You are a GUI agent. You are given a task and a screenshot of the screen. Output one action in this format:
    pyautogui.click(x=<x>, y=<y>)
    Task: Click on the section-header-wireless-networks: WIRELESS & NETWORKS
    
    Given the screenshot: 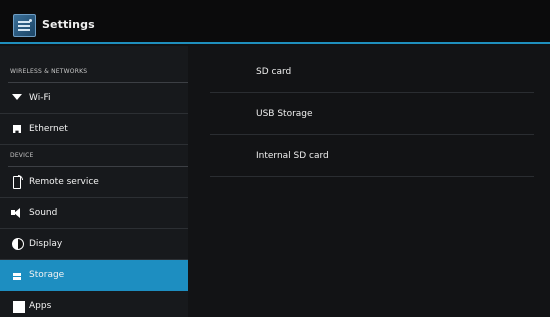 What is the action you would take?
    pyautogui.click(x=94, y=72)
    